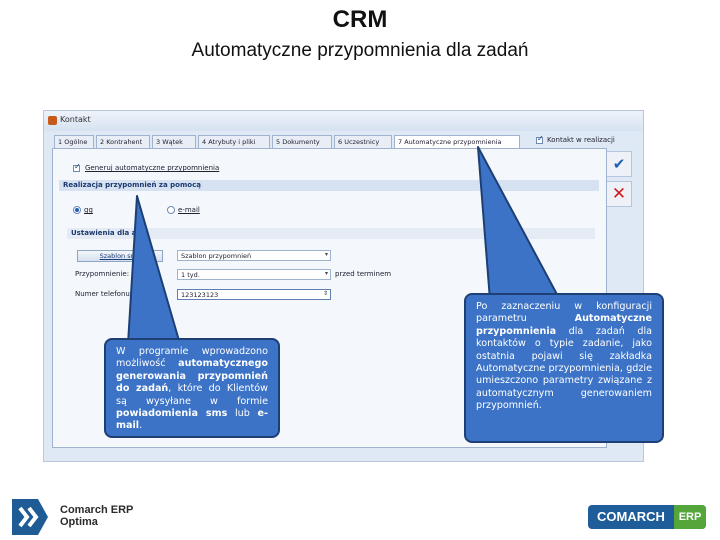  Describe the element at coordinates (690, 517) in the screenshot. I see `logo-right-erp: ERP` at that location.